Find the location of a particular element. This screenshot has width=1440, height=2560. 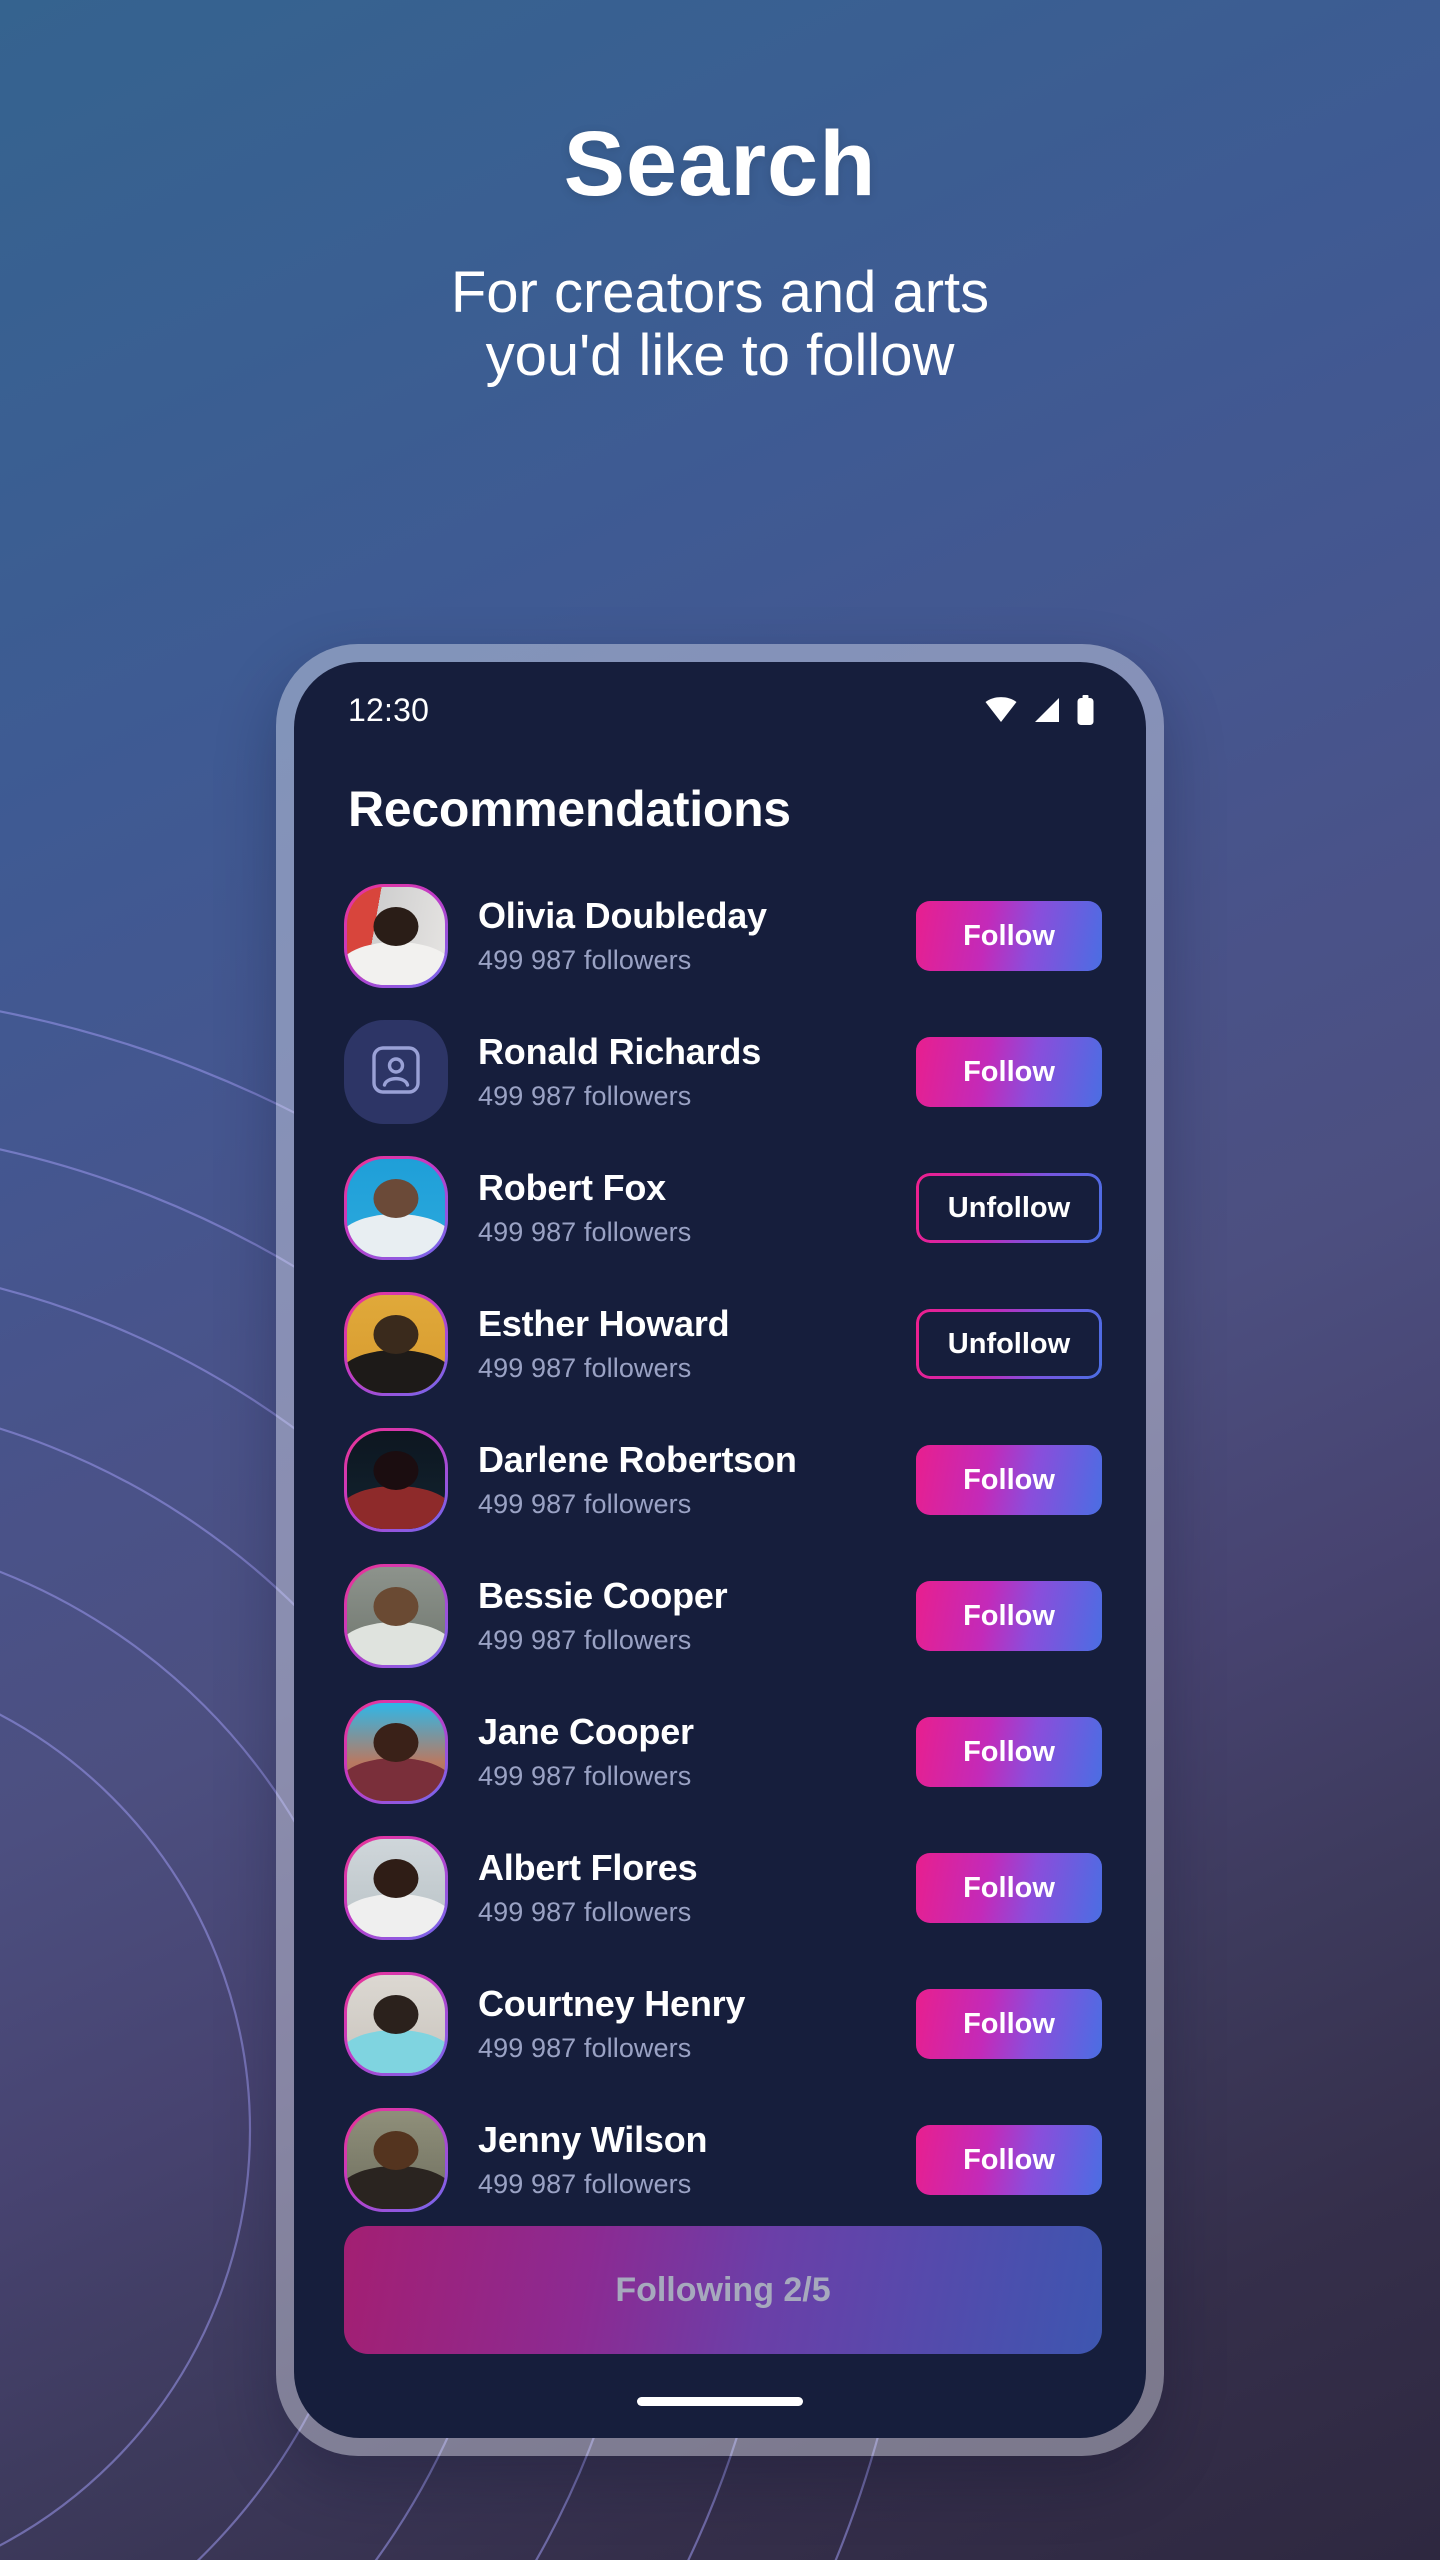

list-item: Robert Fox 499 987 followers Unfollow is located at coordinates (723, 1208).